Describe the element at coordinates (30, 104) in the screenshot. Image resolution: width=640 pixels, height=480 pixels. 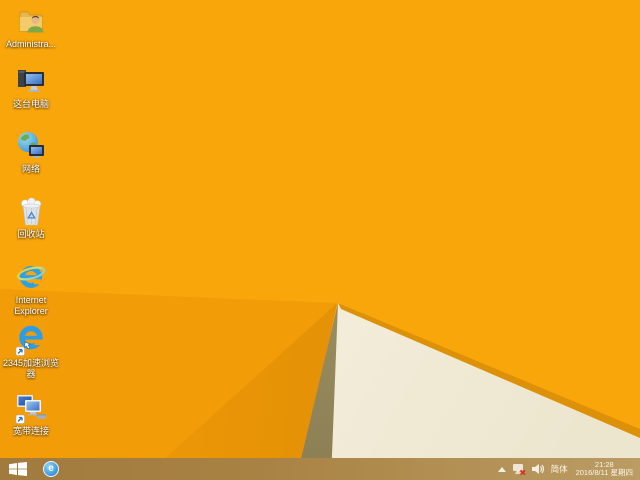
I see `desktop-icon-label: 这台电脑` at that location.